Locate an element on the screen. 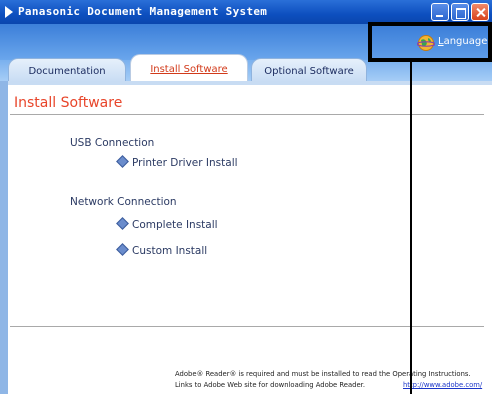  language-label: Language is located at coordinates (463, 41).